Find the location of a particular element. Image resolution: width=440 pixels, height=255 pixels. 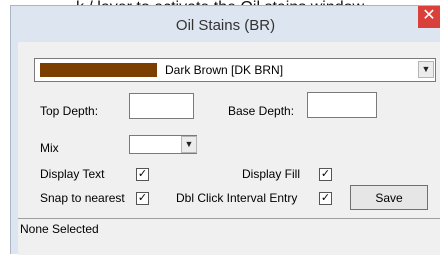

dbl-click-interval-entry-label: Dbl Click Interval Entry is located at coordinates (237, 198).